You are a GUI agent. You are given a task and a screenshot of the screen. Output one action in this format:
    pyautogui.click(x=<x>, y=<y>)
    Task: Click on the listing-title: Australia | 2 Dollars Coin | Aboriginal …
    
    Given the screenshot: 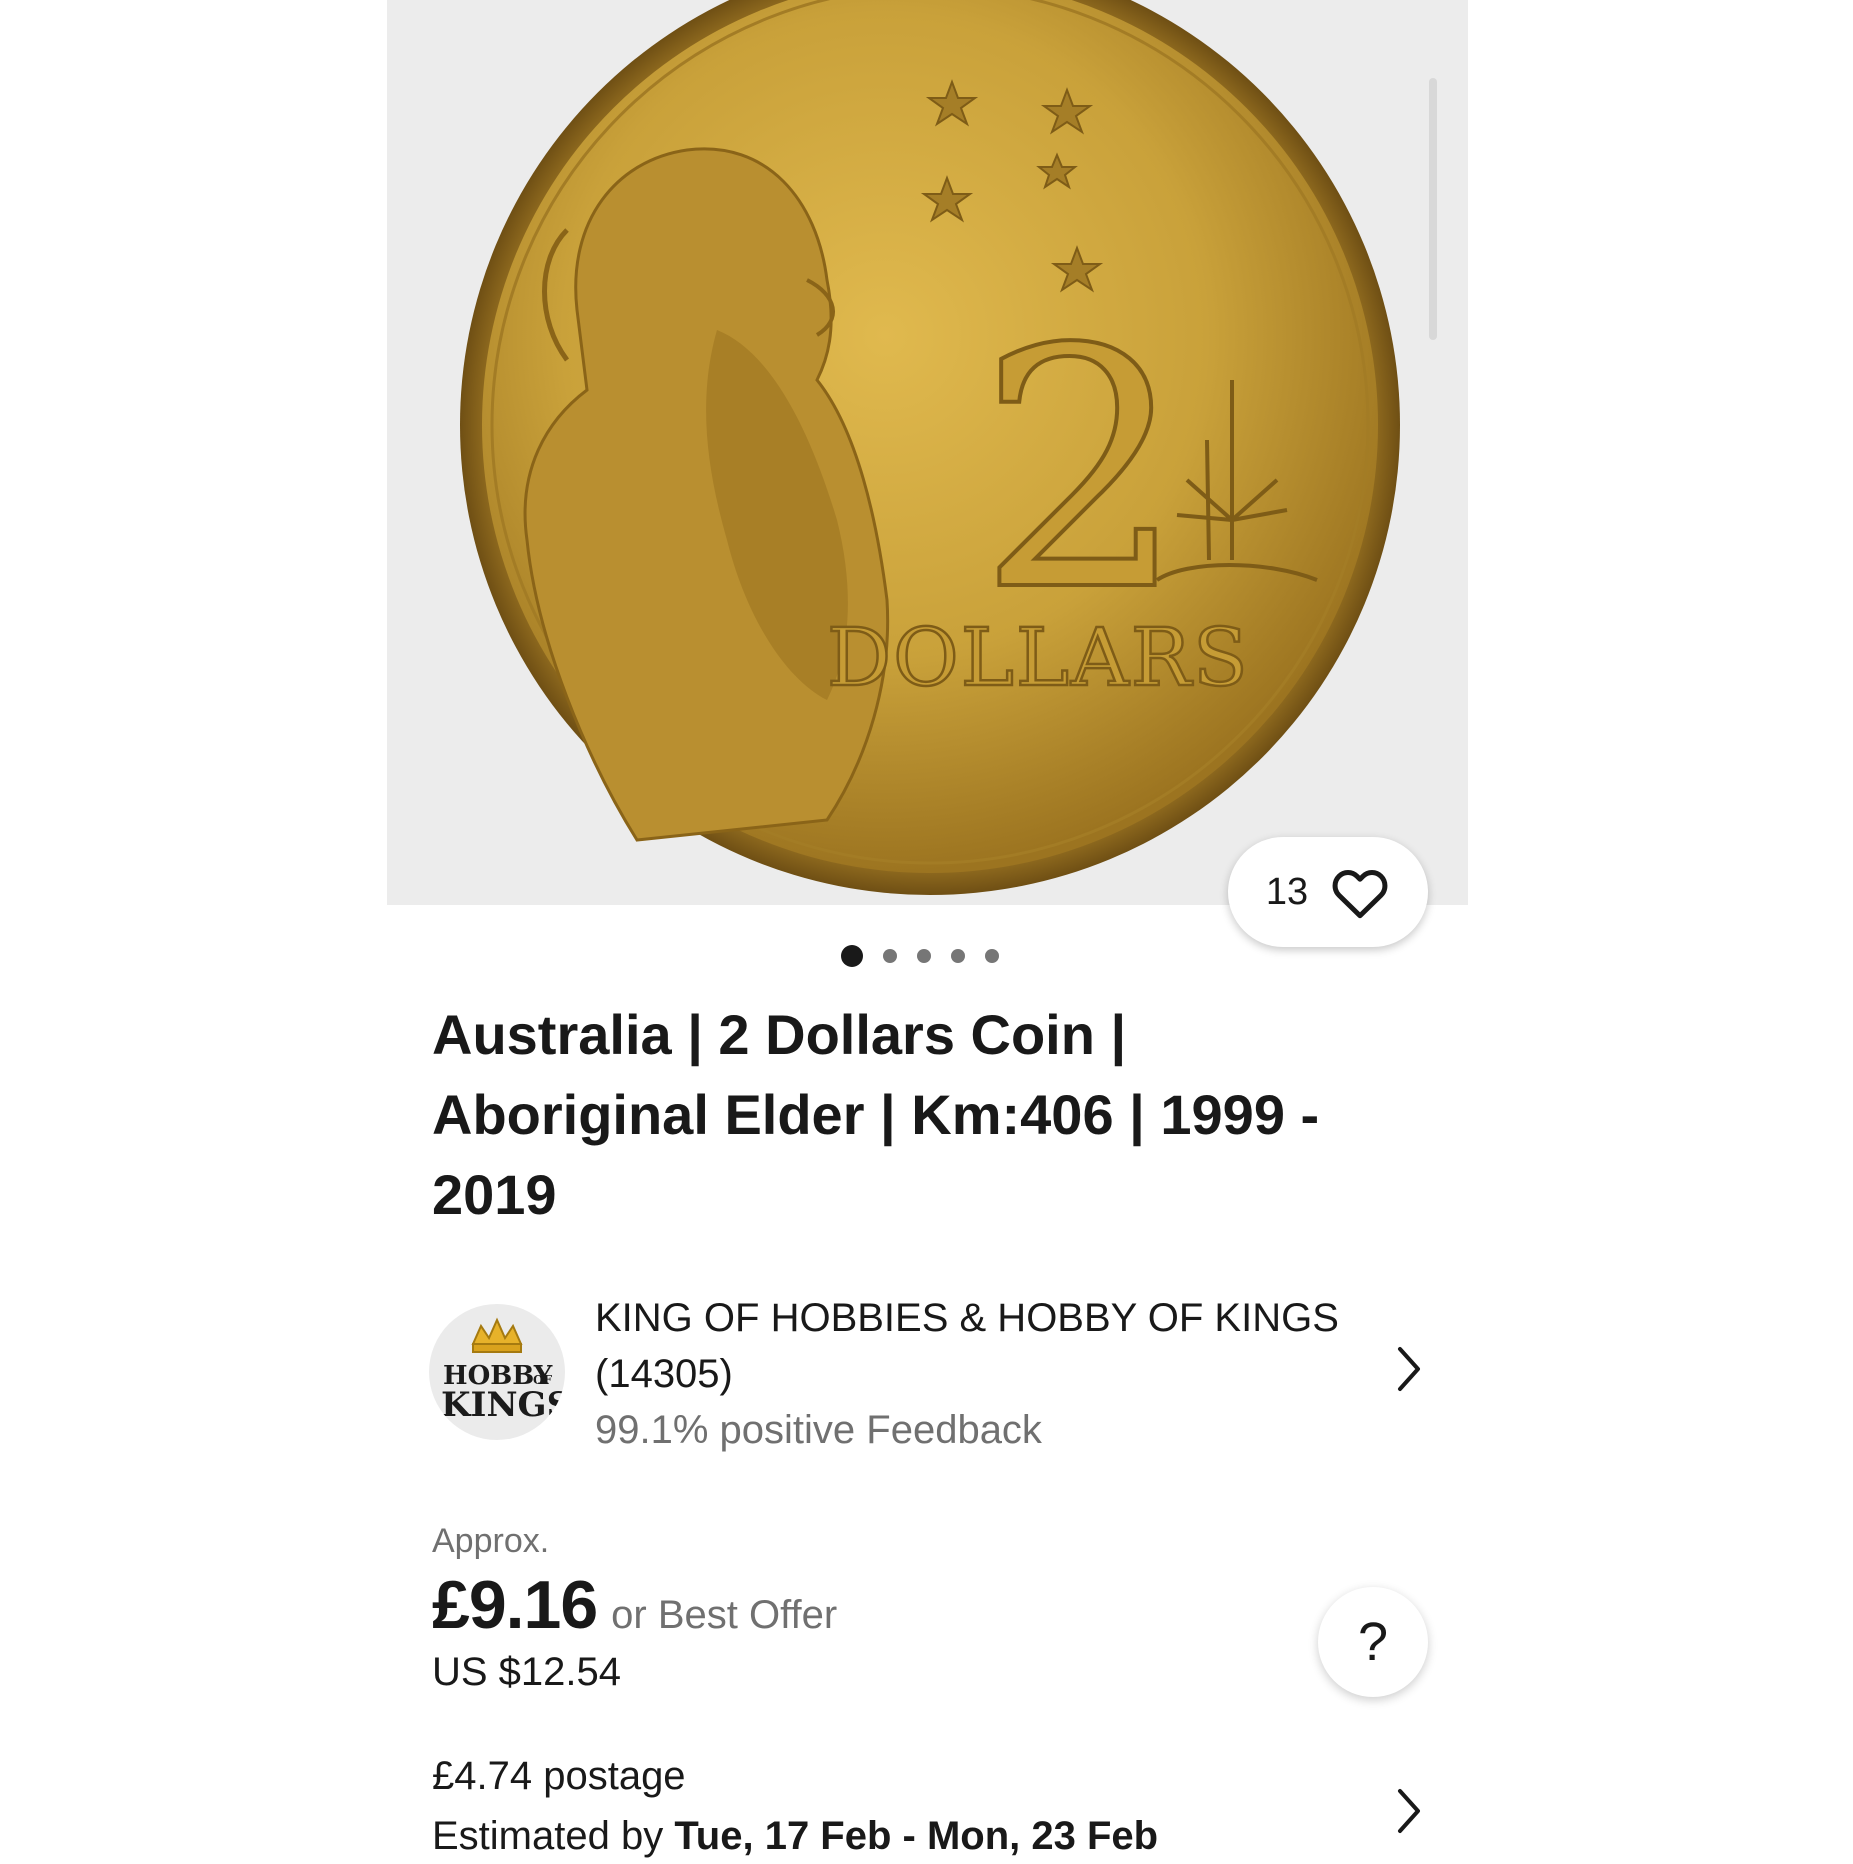 What is the action you would take?
    pyautogui.click(x=876, y=1114)
    